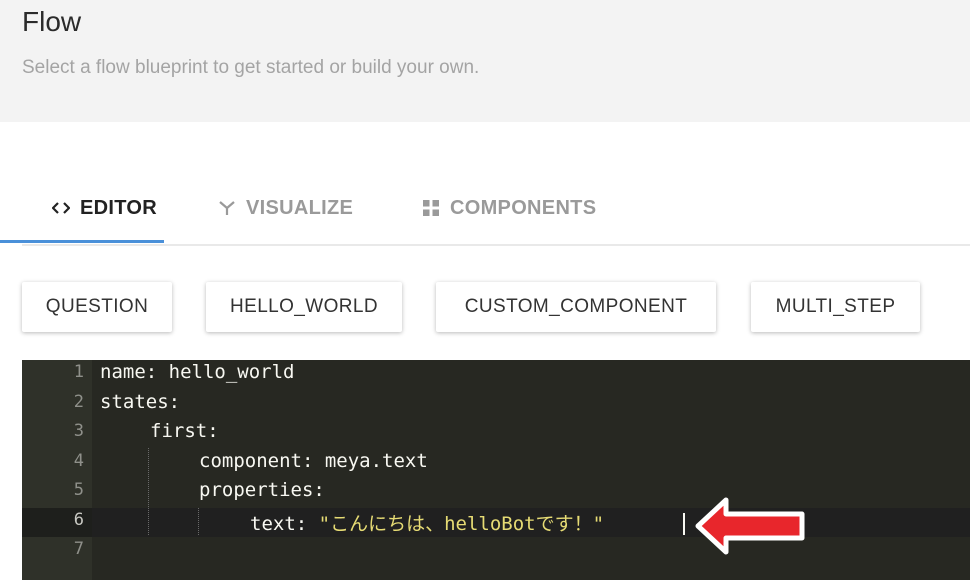 This screenshot has height=580, width=970. Describe the element at coordinates (461, 524) in the screenshot. I see `yaml-string-value: "こんにちは、helloBotです！"` at that location.